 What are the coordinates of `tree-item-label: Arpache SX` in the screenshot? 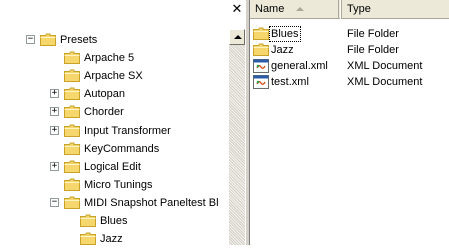 It's located at (113, 76).